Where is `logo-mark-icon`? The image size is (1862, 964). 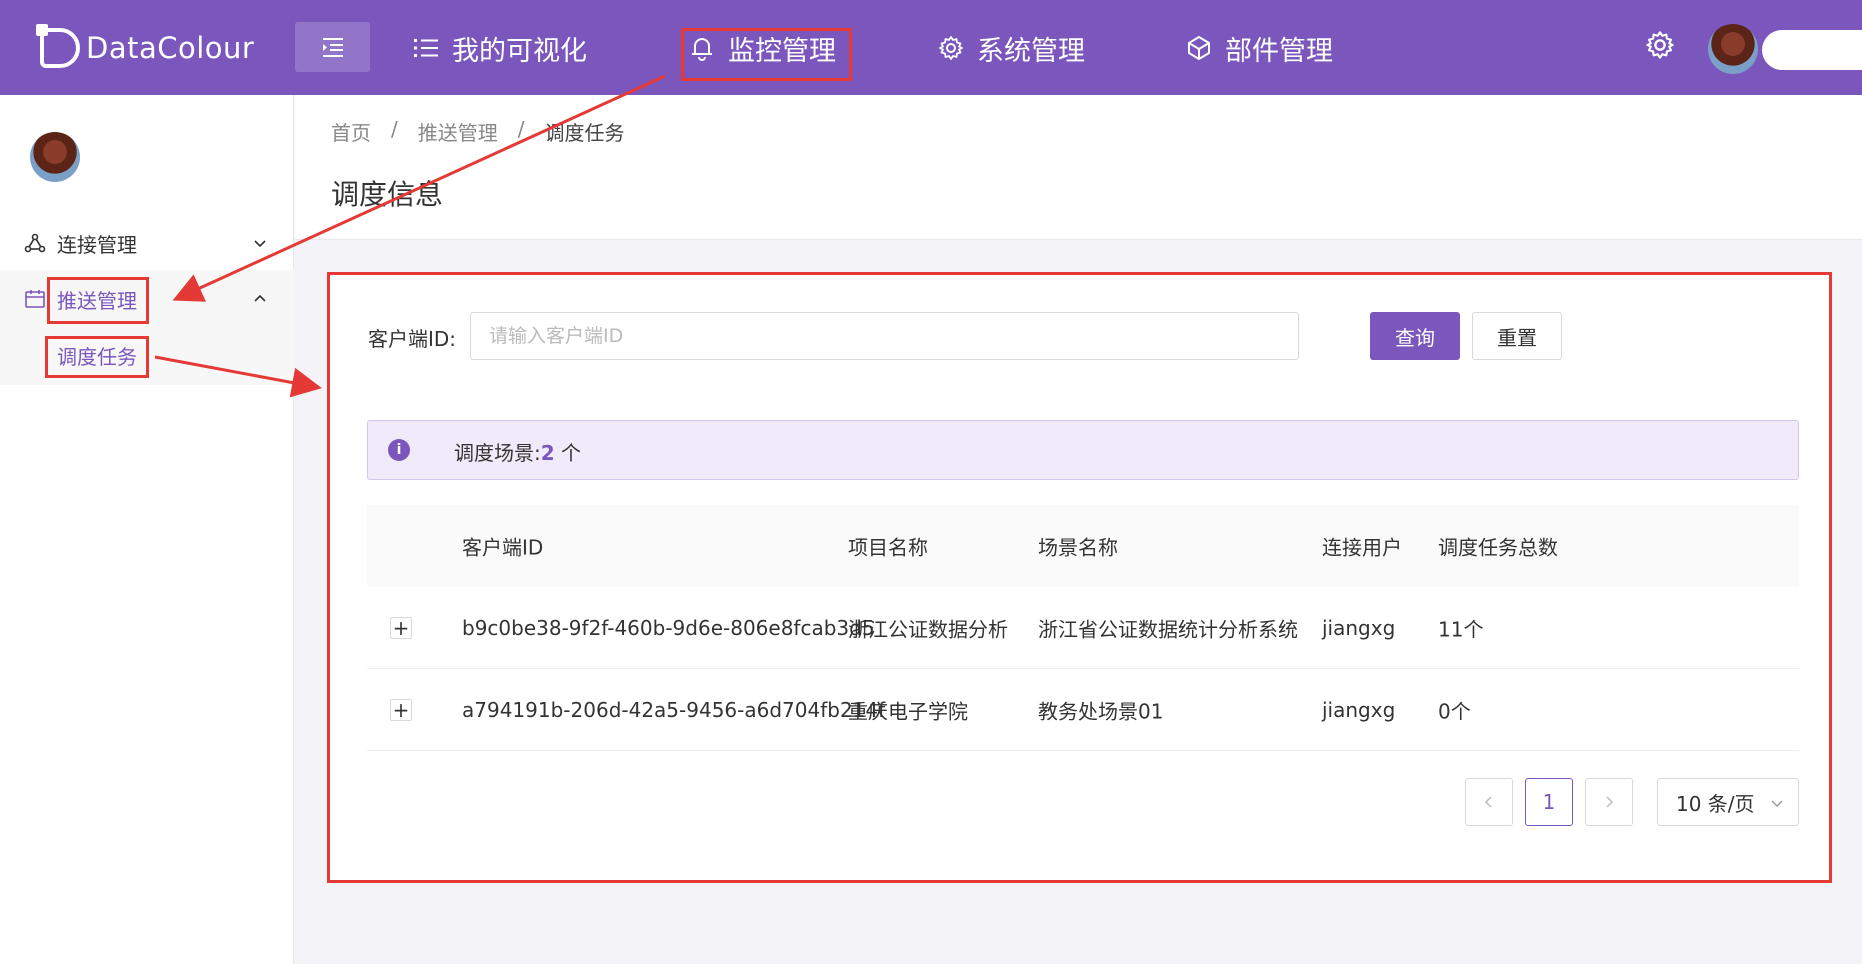 logo-mark-icon is located at coordinates (58, 46).